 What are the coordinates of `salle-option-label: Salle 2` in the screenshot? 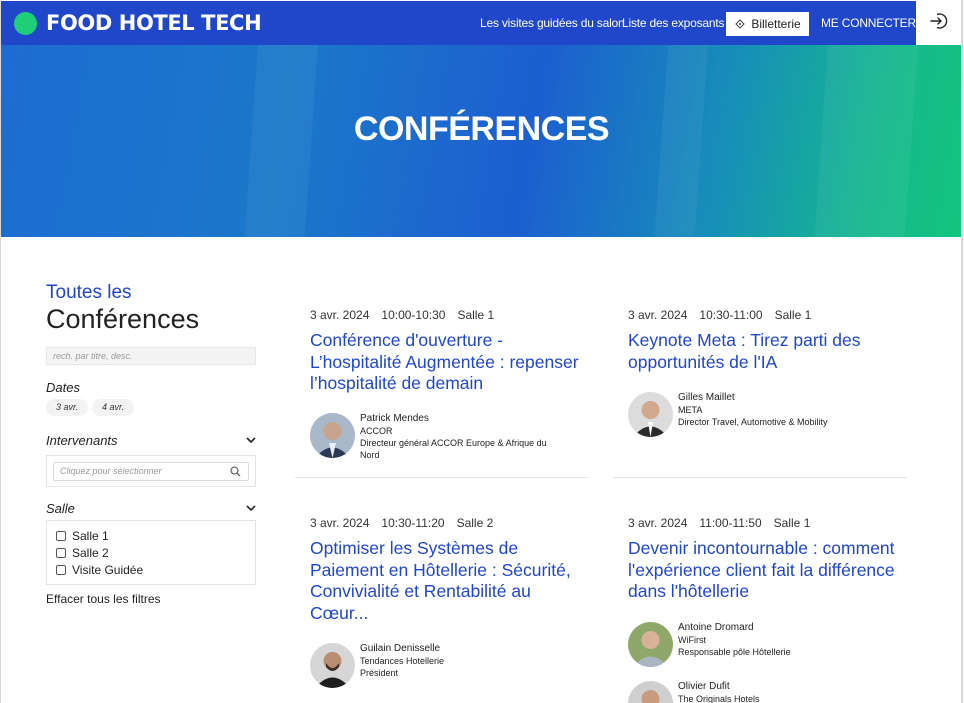 It's located at (90, 553).